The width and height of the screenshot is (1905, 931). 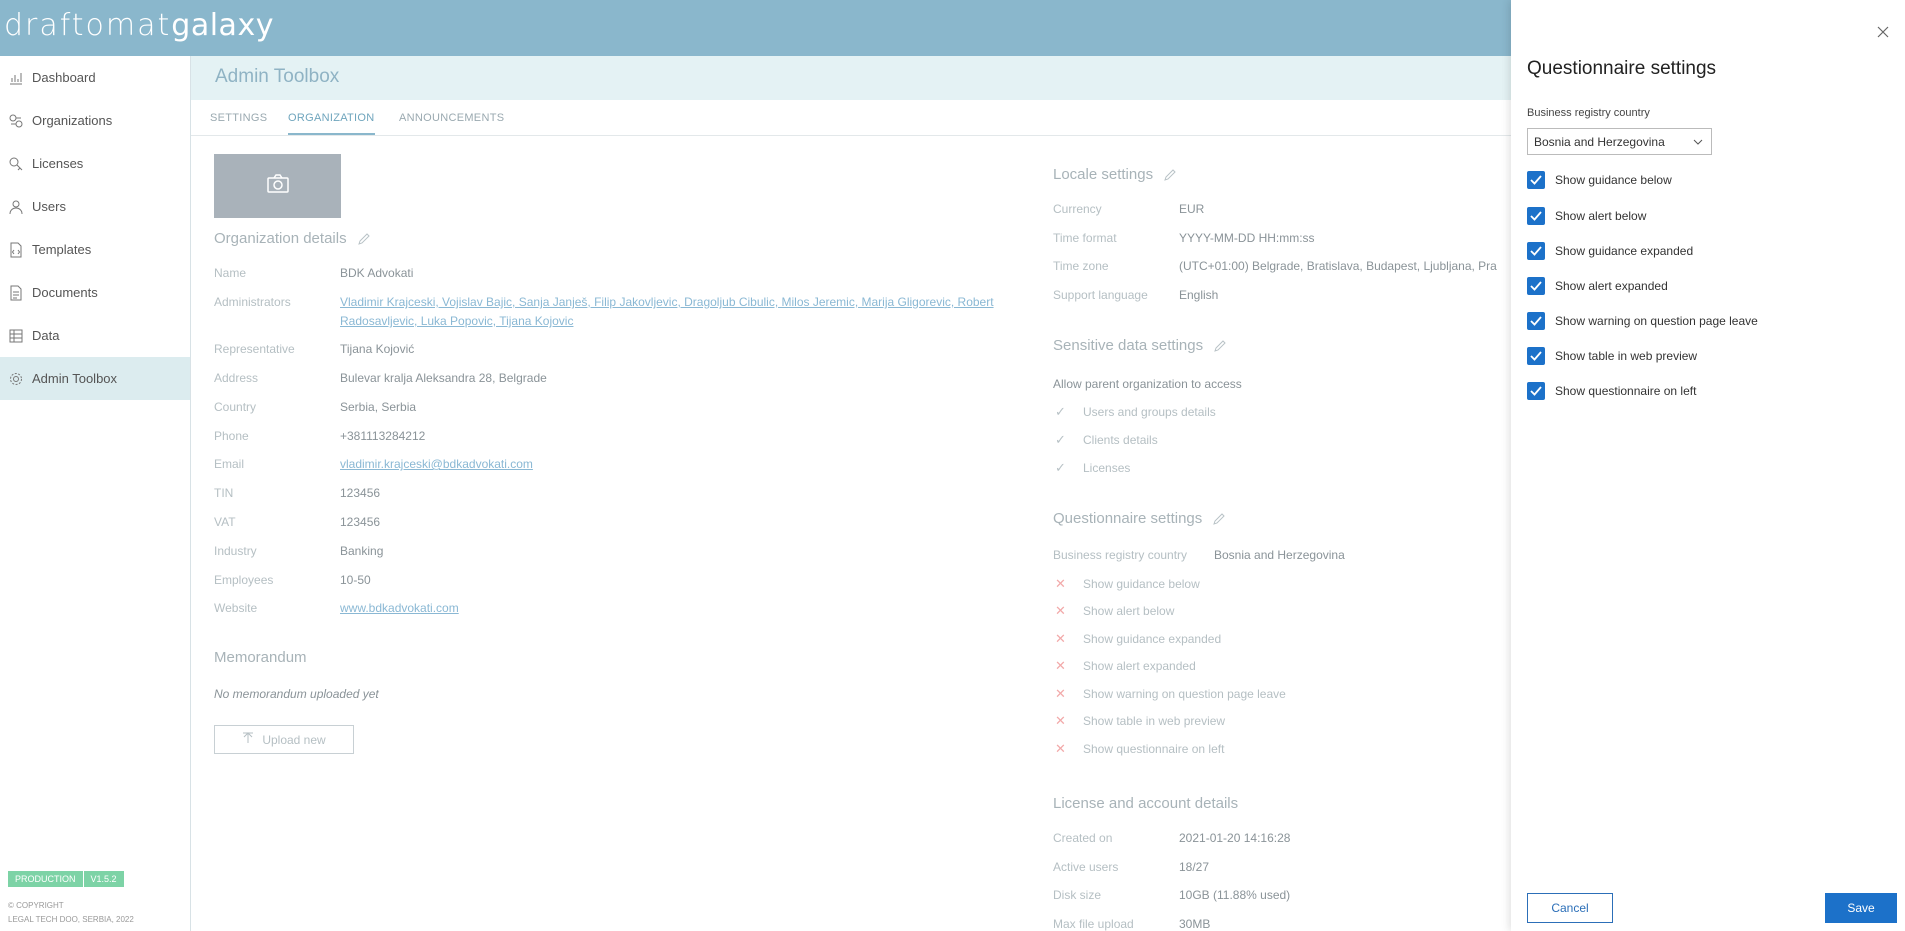 I want to click on country-select: Bosnia and Herzegovina, so click(x=1619, y=141).